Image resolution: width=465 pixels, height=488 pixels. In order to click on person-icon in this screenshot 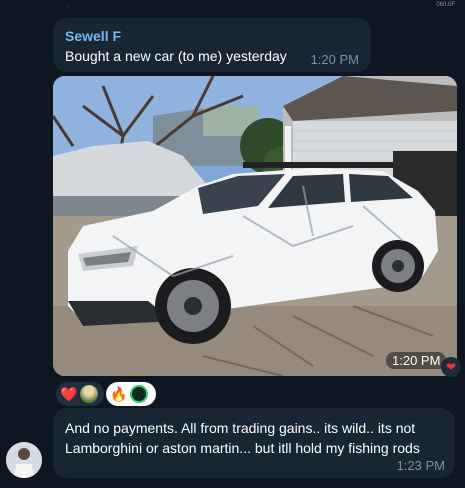, I will do `click(24, 460)`.